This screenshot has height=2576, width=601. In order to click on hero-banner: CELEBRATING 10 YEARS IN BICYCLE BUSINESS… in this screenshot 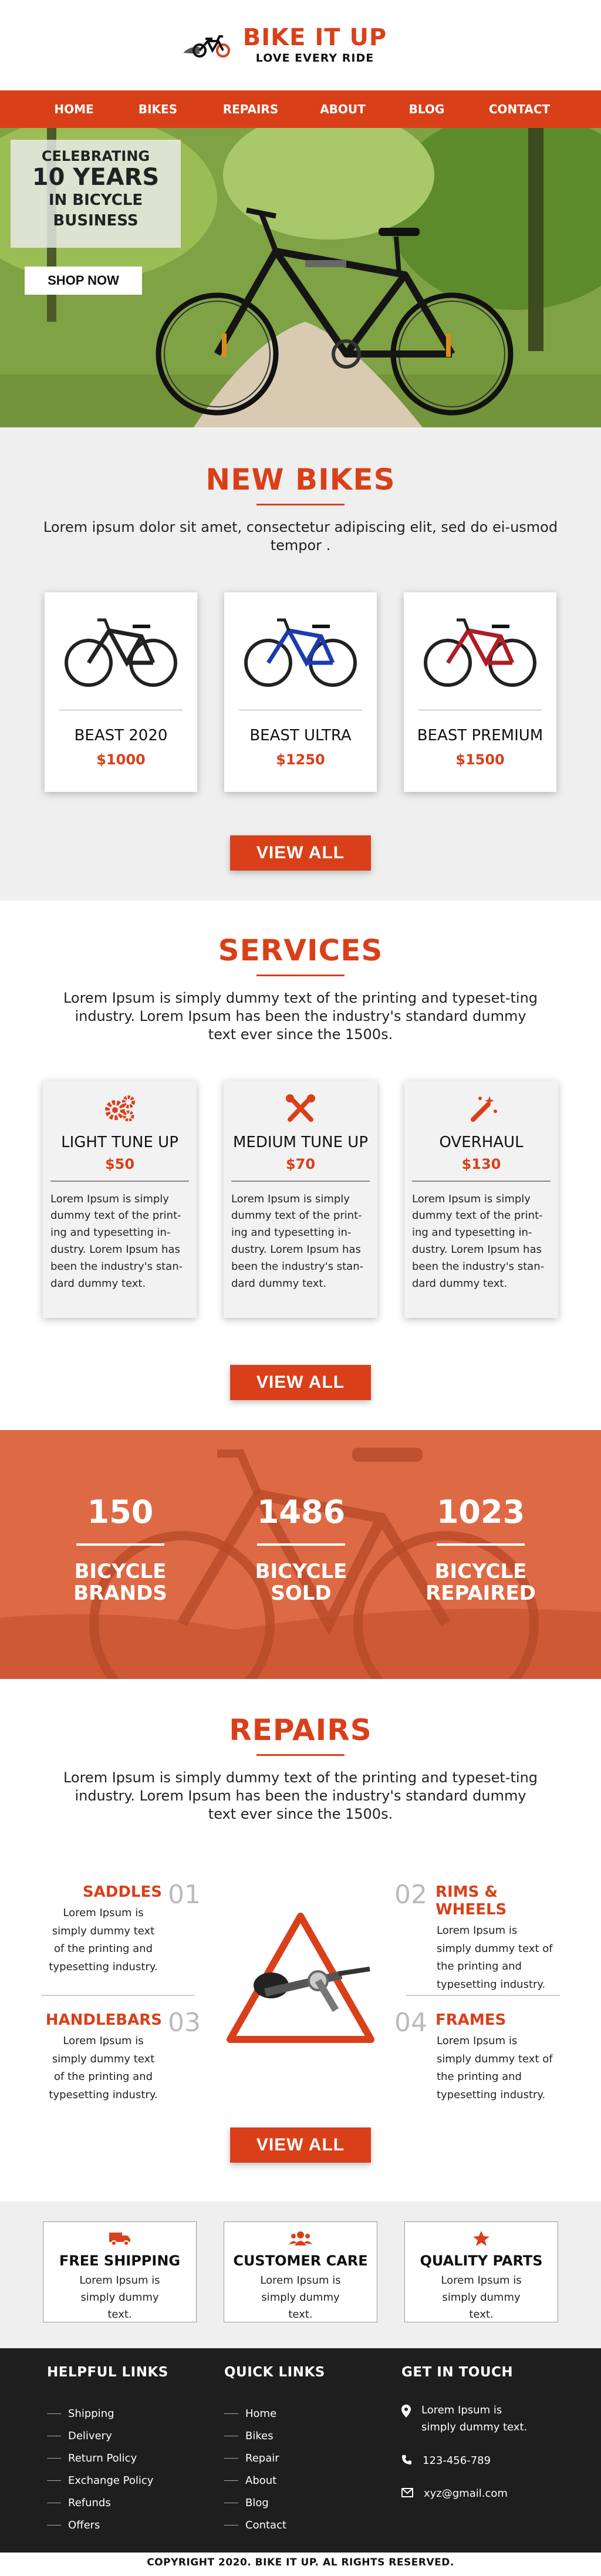, I will do `click(300, 277)`.